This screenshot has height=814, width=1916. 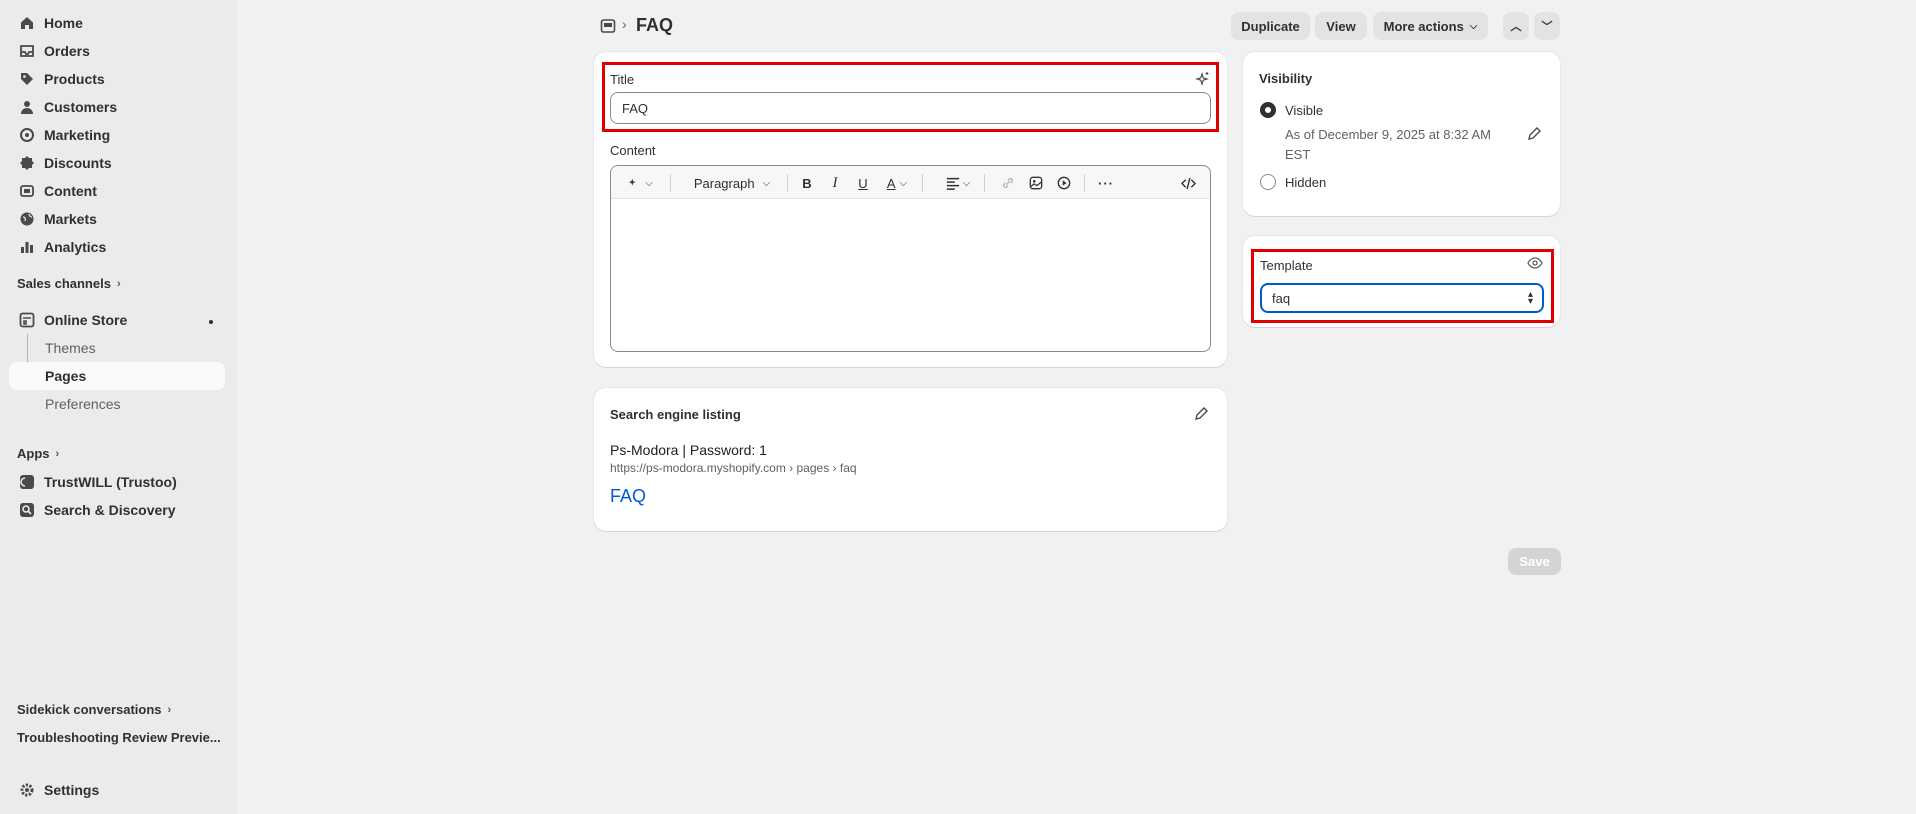 I want to click on home-icon, so click(x=27, y=23).